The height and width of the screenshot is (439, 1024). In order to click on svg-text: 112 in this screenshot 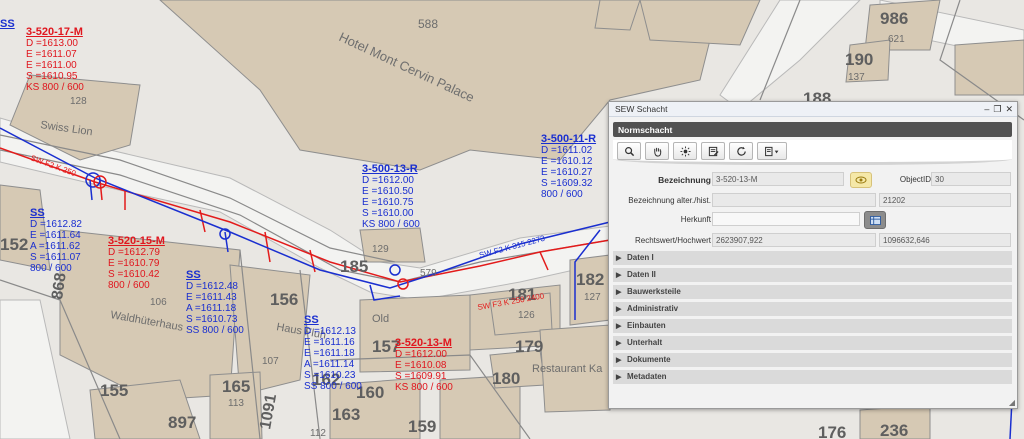, I will do `click(318, 433)`.